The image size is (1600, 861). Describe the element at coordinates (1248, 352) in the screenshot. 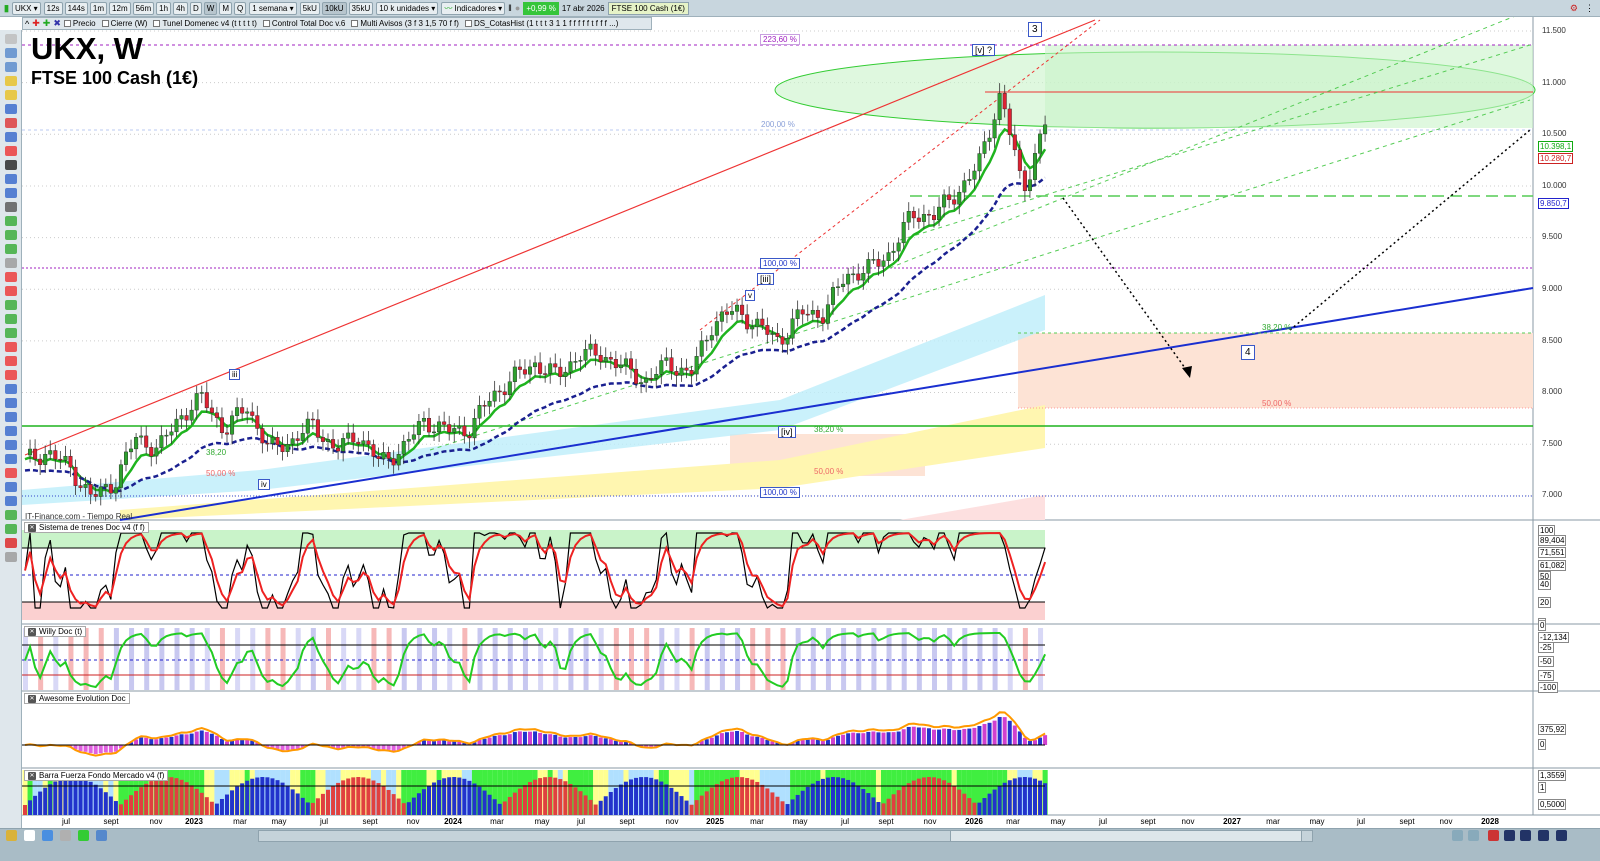

I see `wave-label: 4` at that location.